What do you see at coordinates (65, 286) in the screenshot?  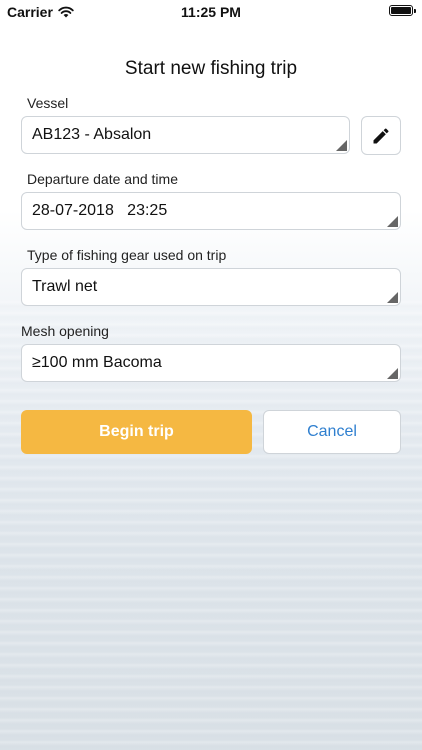 I see `gear-value: Trawl net` at bounding box center [65, 286].